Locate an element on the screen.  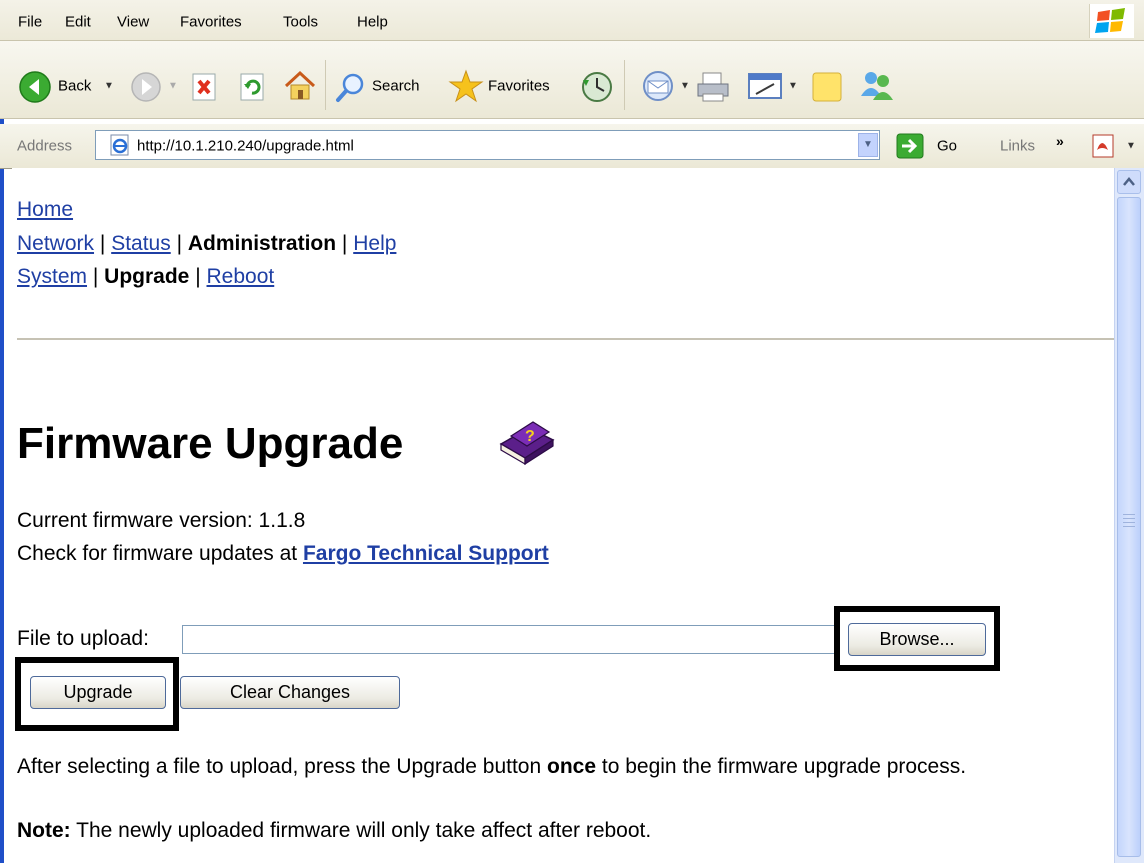
nav-primary: Home is located at coordinates (45, 210).